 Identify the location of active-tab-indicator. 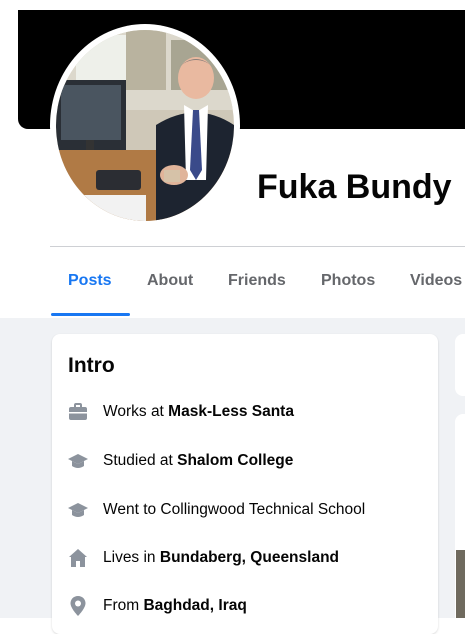
(90, 314).